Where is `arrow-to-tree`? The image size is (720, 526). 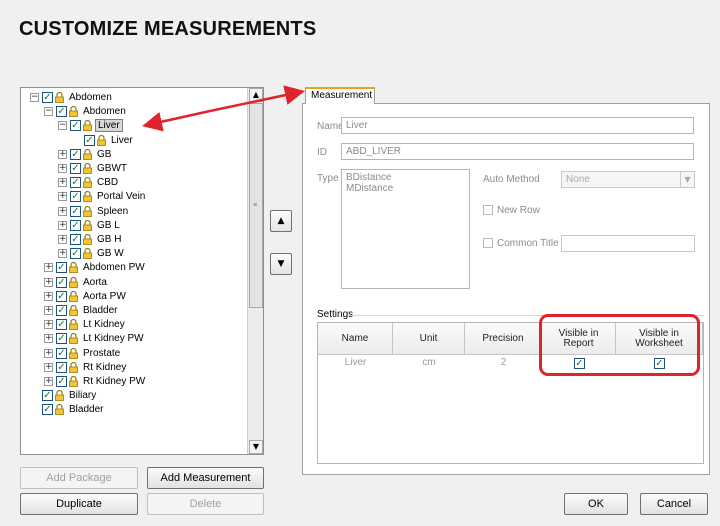 arrow-to-tree is located at coordinates (176, 120).